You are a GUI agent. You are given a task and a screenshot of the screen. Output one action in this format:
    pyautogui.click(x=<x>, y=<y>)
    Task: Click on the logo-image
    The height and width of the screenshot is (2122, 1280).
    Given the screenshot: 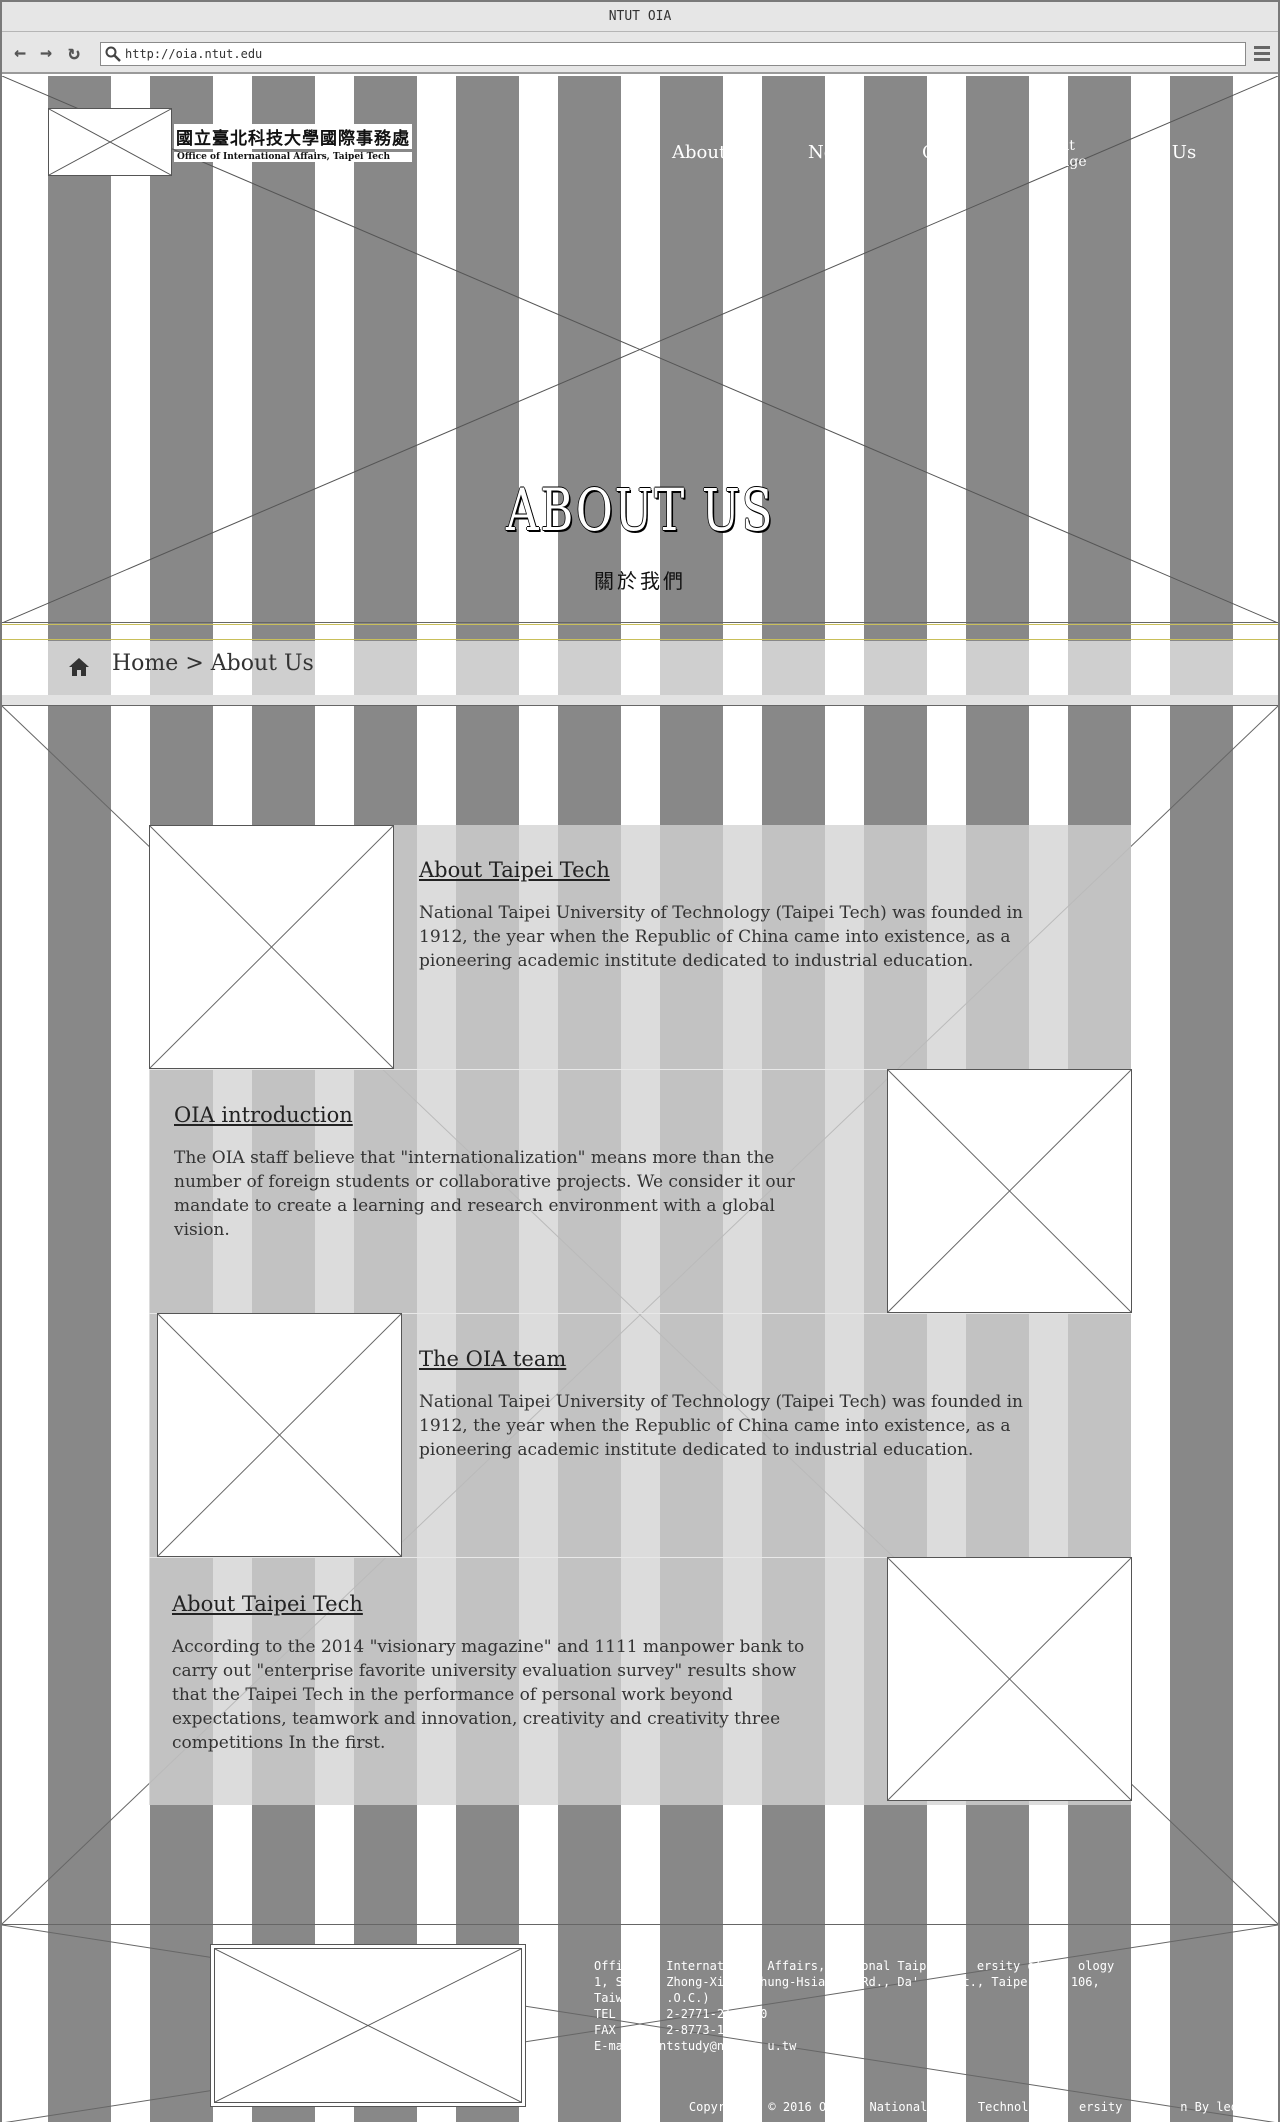 What is the action you would take?
    pyautogui.click(x=110, y=142)
    